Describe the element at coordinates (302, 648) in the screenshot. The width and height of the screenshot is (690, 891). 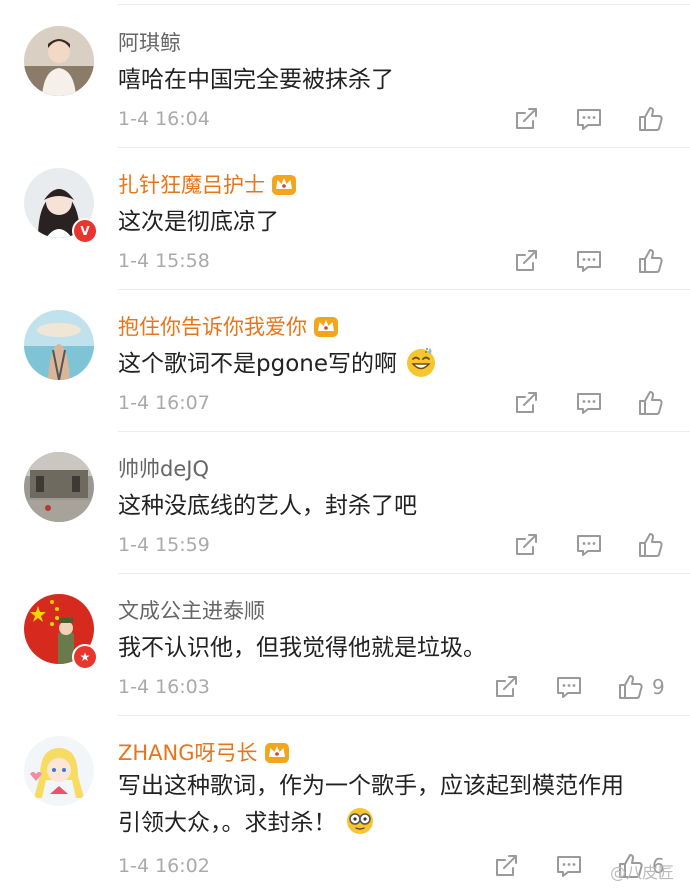
I see `comment-text: 我不认识他，但我觉得他就是垃圾。` at that location.